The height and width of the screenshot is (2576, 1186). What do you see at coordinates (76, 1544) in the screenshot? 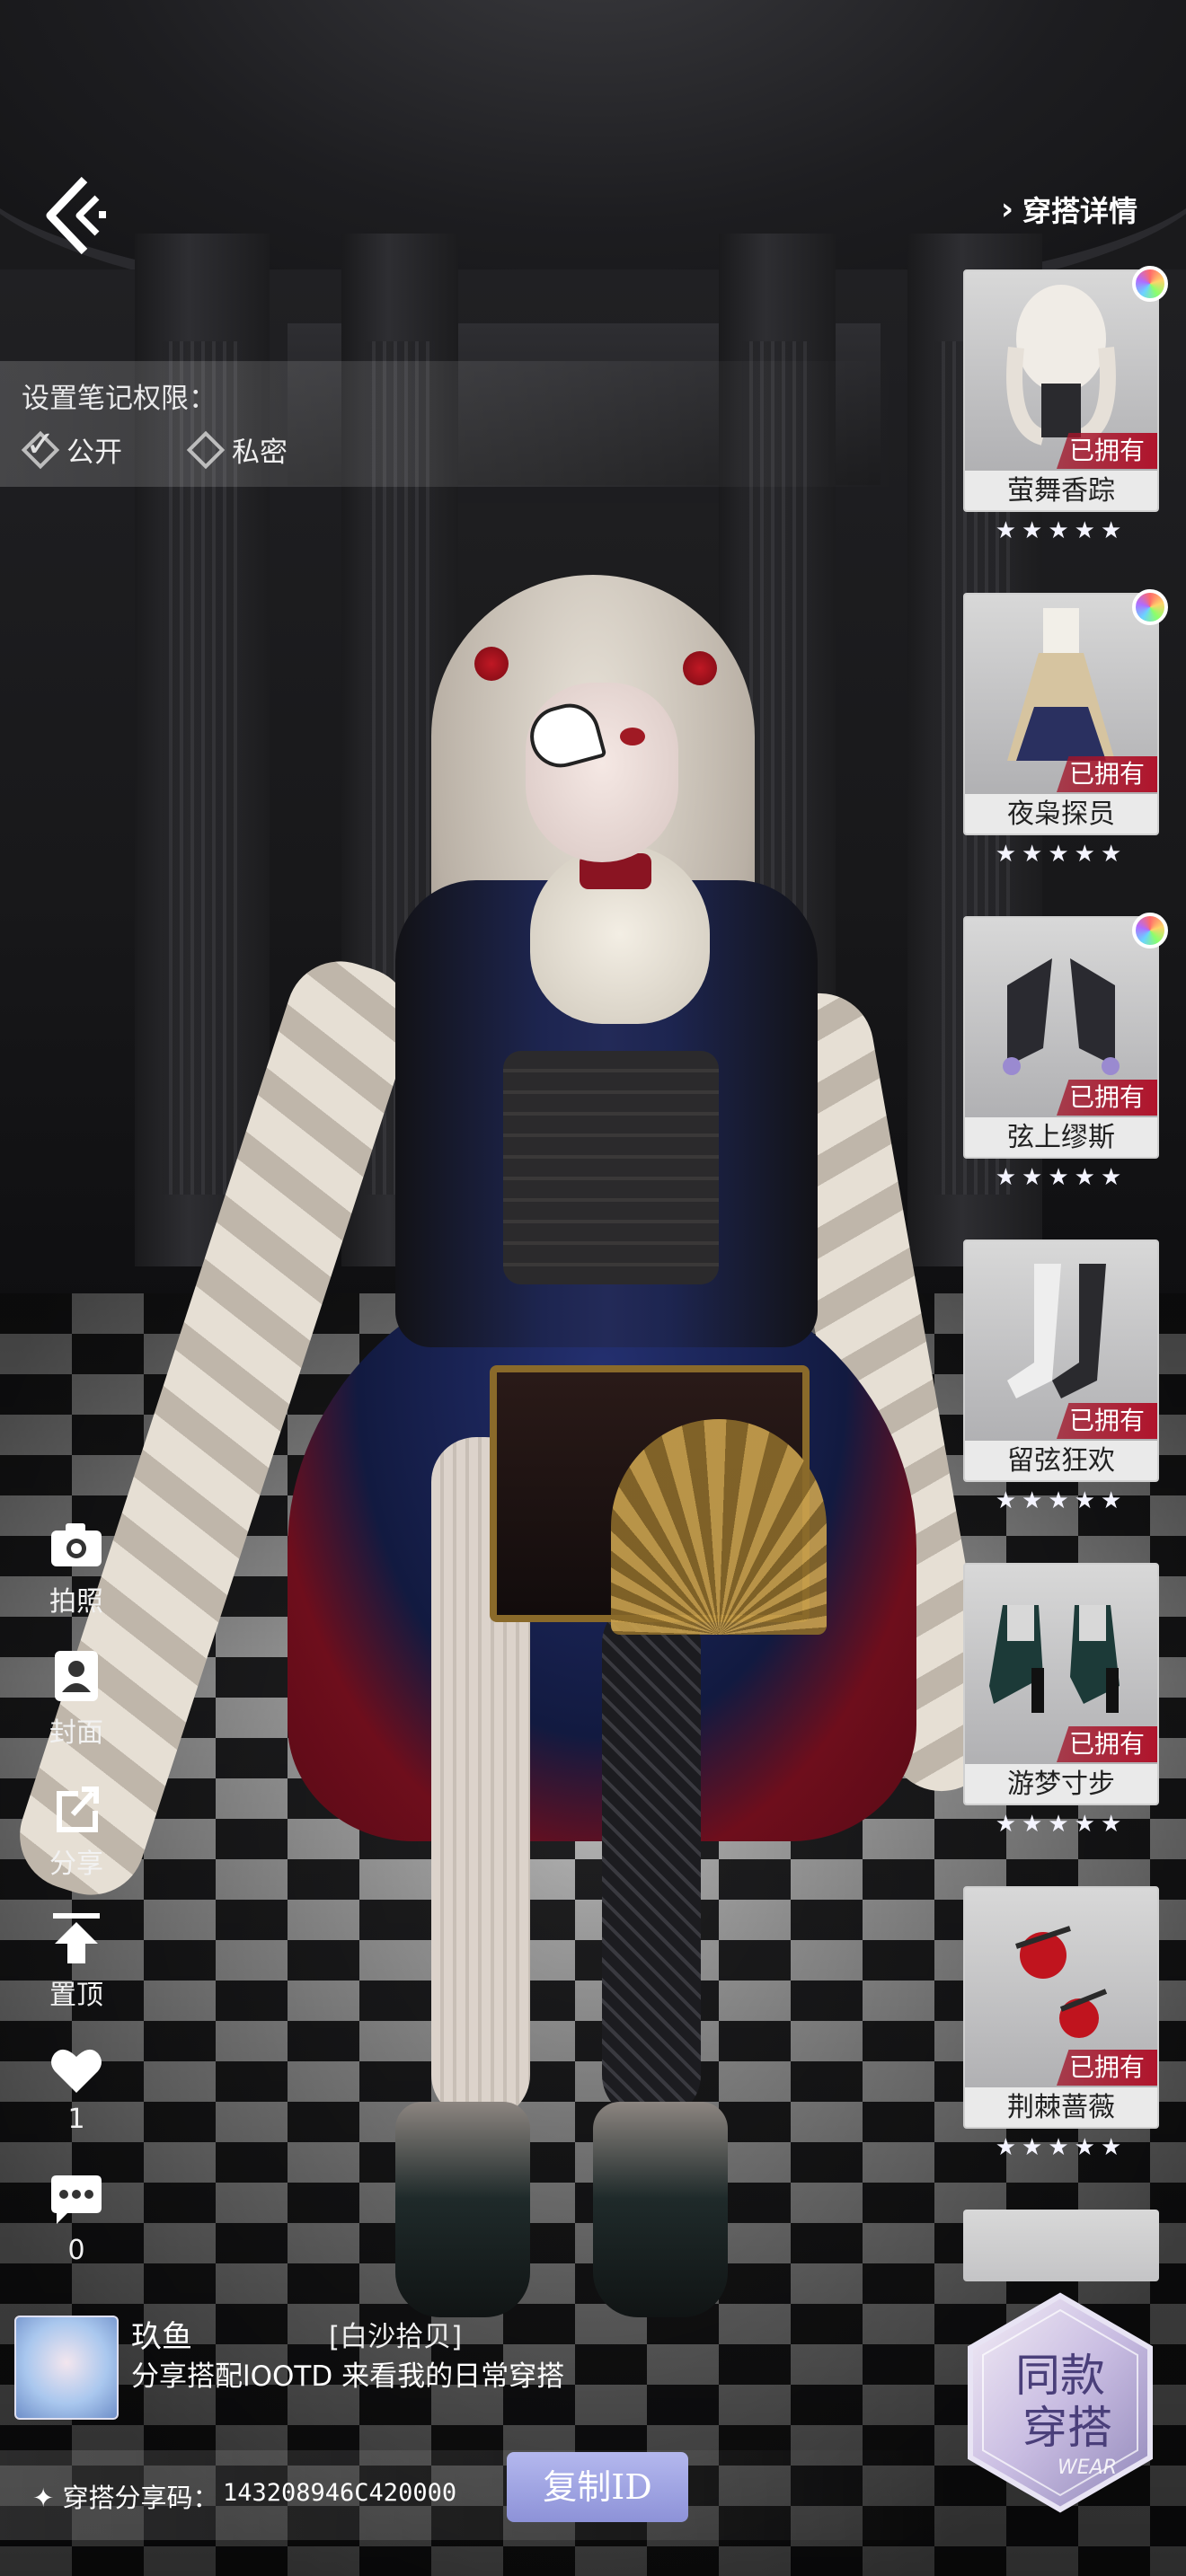
I see `camera-icon` at bounding box center [76, 1544].